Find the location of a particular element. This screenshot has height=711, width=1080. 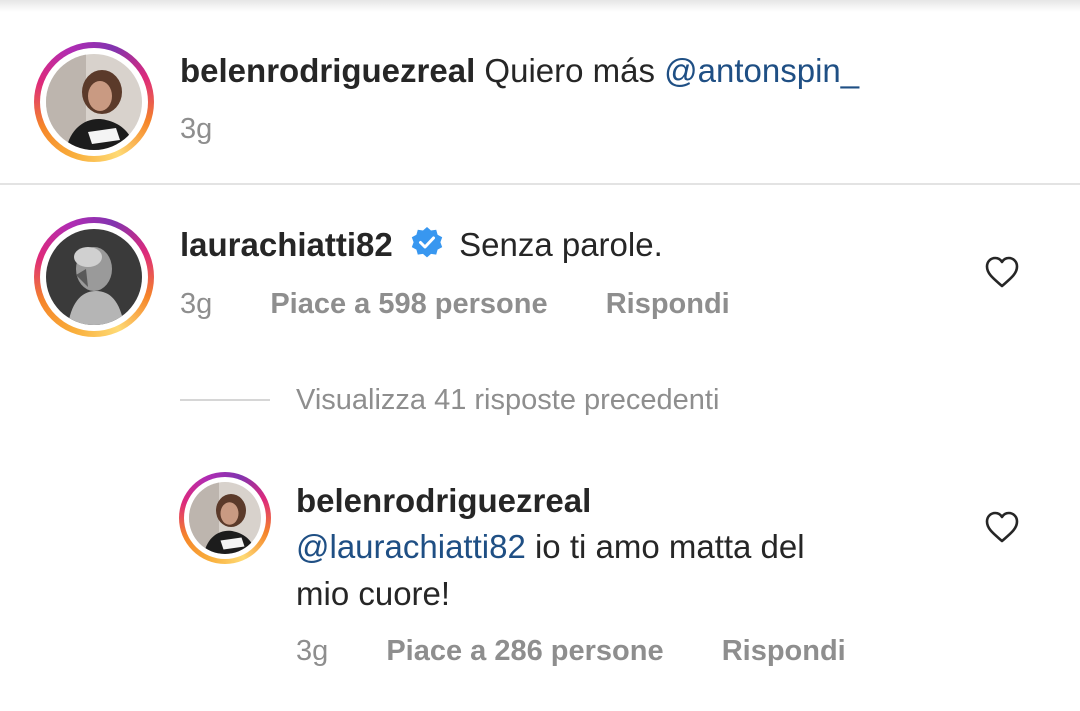

comment-text: Senza parole. is located at coordinates (561, 244).